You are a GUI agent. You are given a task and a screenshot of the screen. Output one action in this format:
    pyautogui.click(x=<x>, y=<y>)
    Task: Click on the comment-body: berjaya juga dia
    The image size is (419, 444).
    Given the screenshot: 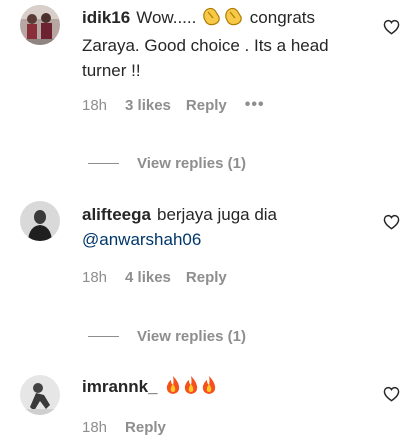 What is the action you would take?
    pyautogui.click(x=217, y=214)
    